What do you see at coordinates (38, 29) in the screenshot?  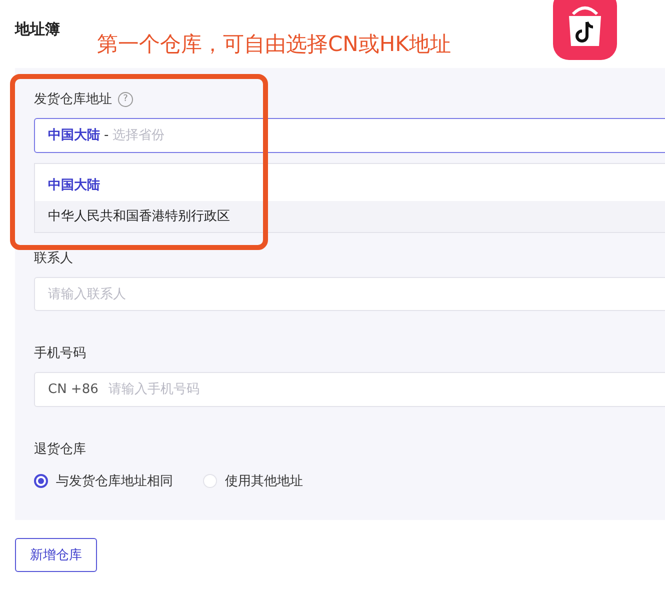 I see `page-title: 地址簿` at bounding box center [38, 29].